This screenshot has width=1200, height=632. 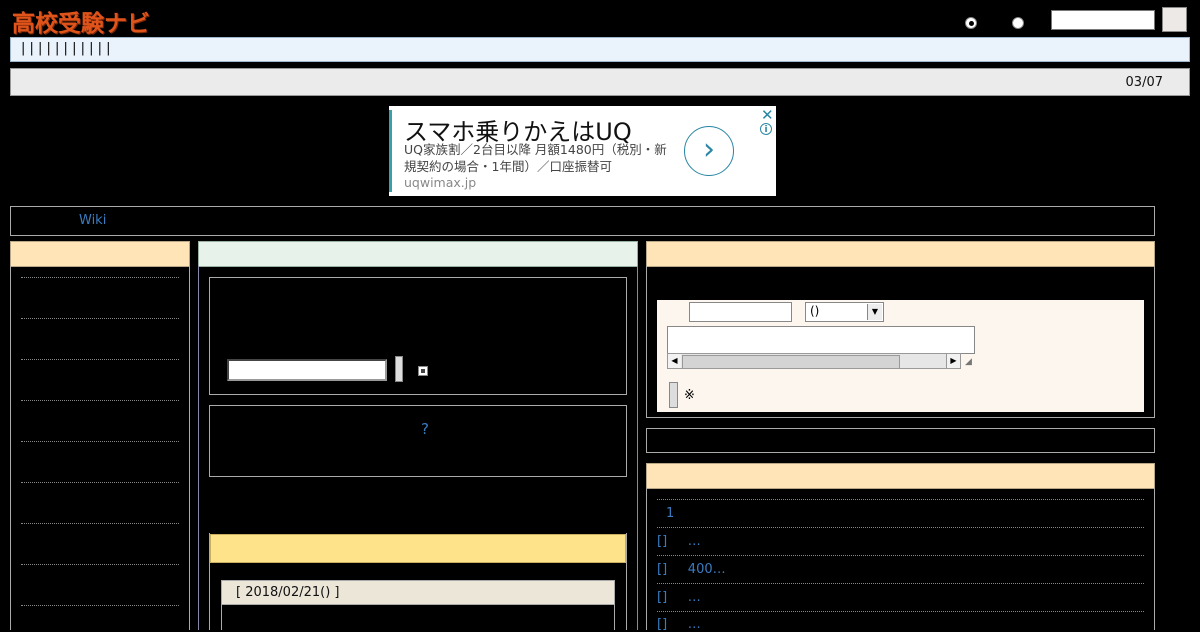 What do you see at coordinates (815, 311) in the screenshot?
I see `category-select-value: ()` at bounding box center [815, 311].